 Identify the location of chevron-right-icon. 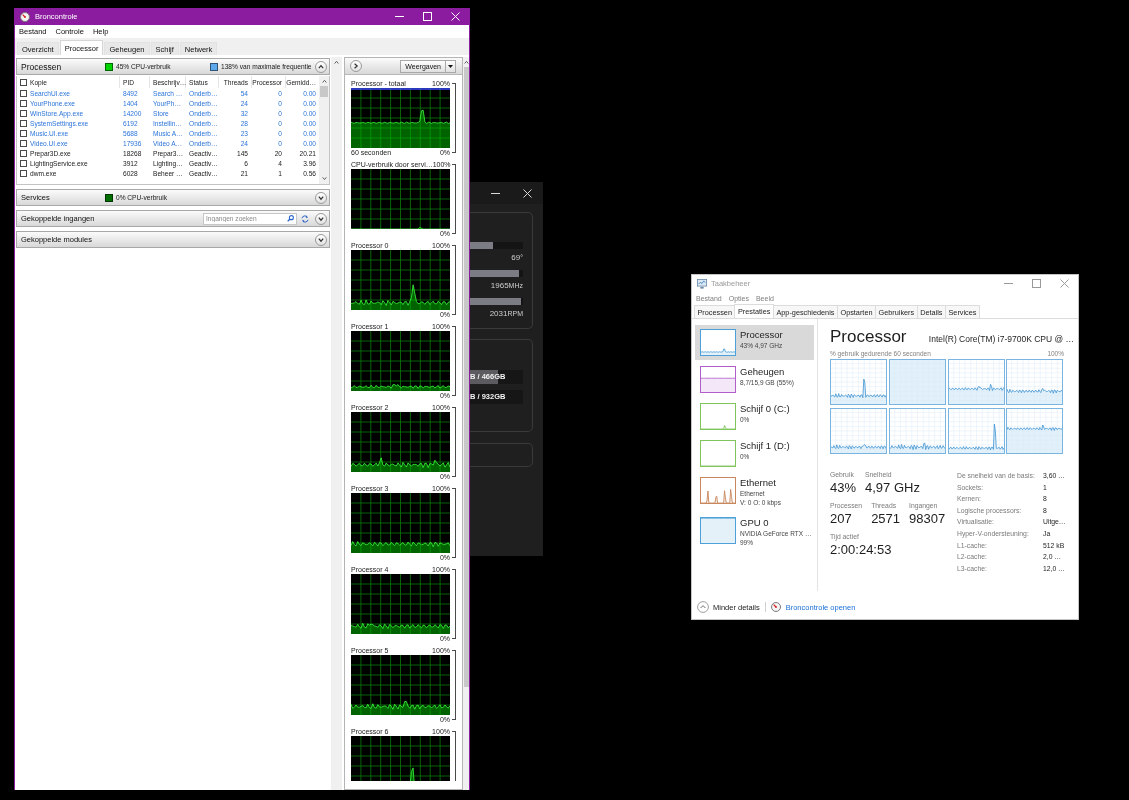
(356, 66).